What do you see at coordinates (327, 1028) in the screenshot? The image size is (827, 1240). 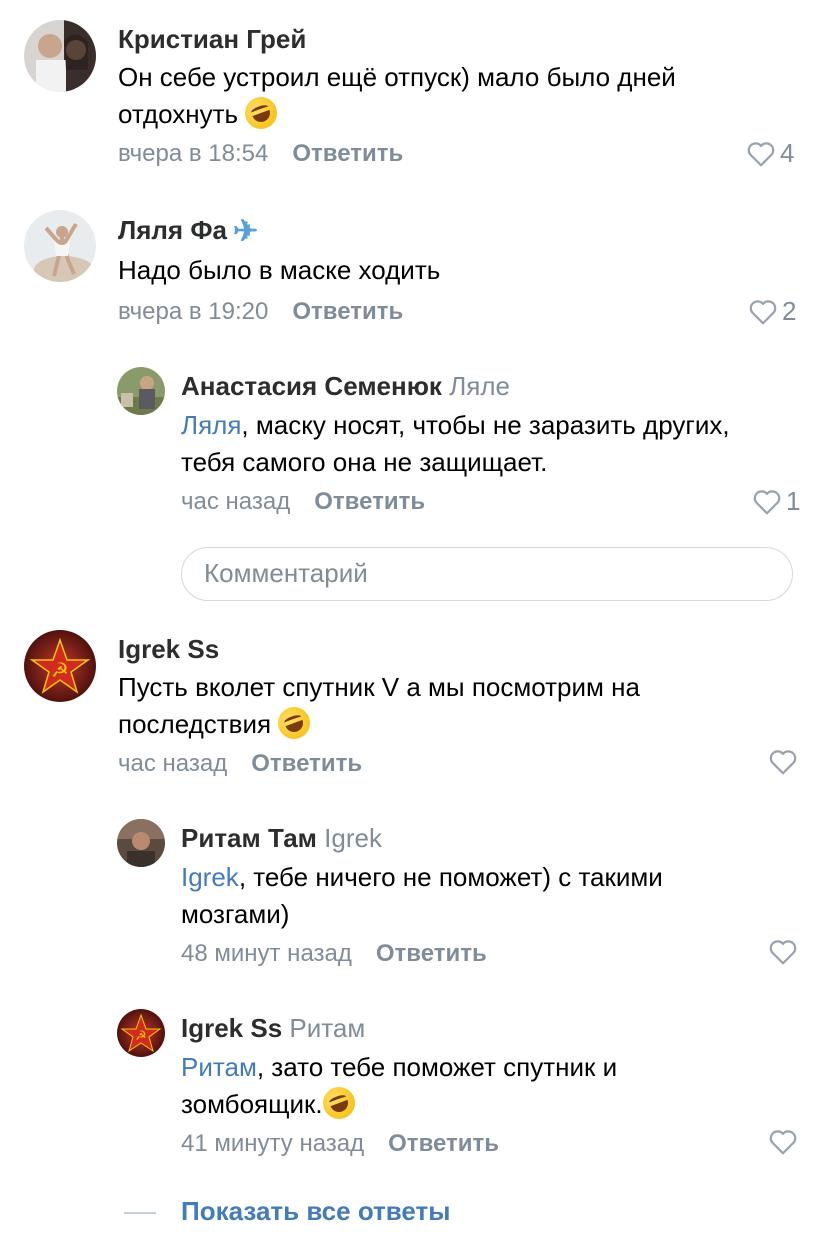 I see `reply-to-label: Ритам` at bounding box center [327, 1028].